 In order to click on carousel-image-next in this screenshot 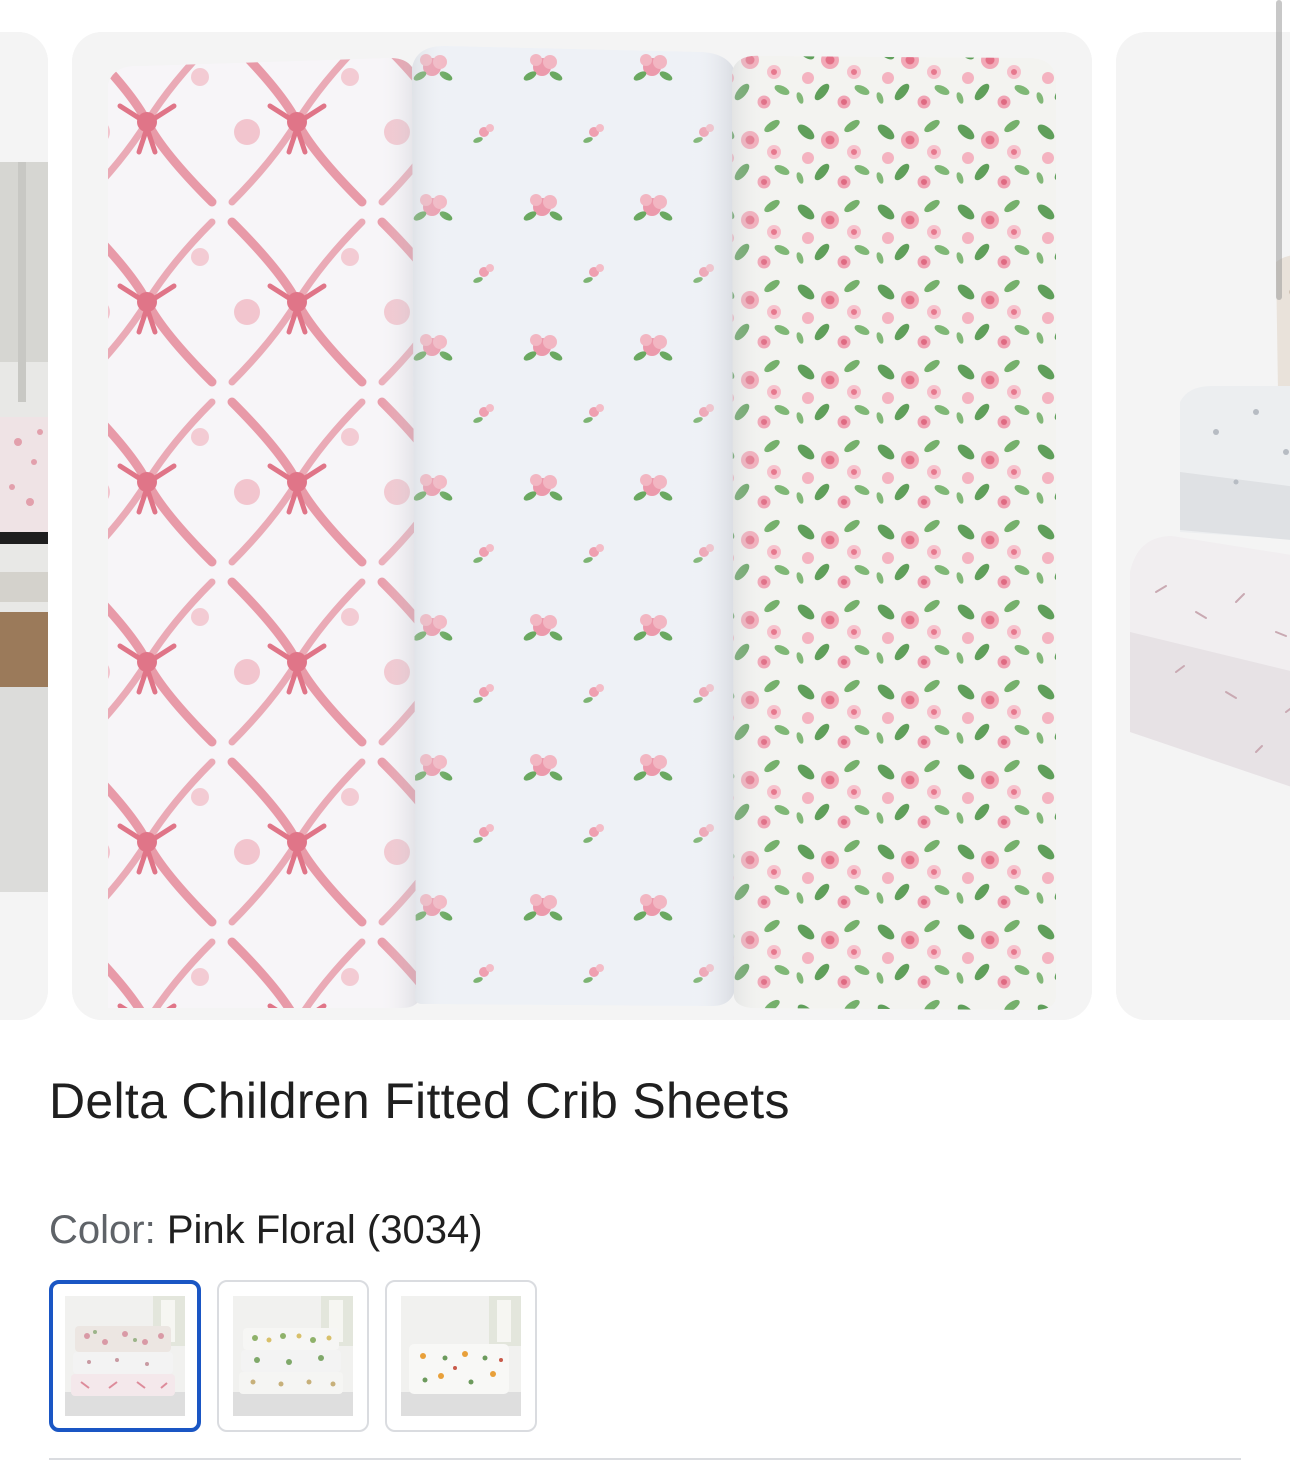, I will do `click(1203, 526)`.